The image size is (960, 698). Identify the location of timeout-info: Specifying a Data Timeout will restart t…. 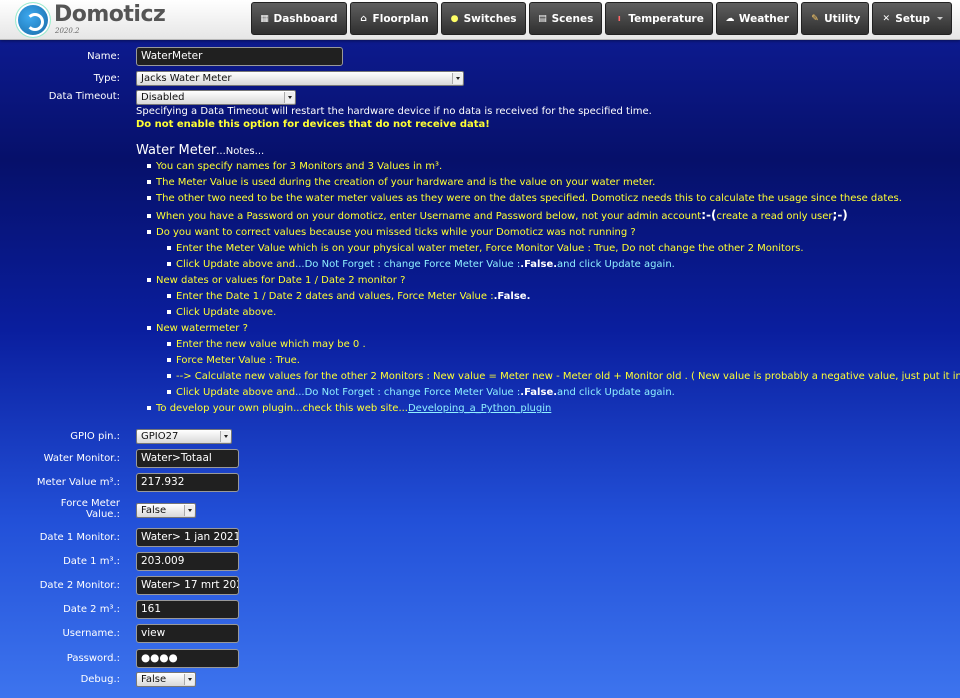
(394, 111).